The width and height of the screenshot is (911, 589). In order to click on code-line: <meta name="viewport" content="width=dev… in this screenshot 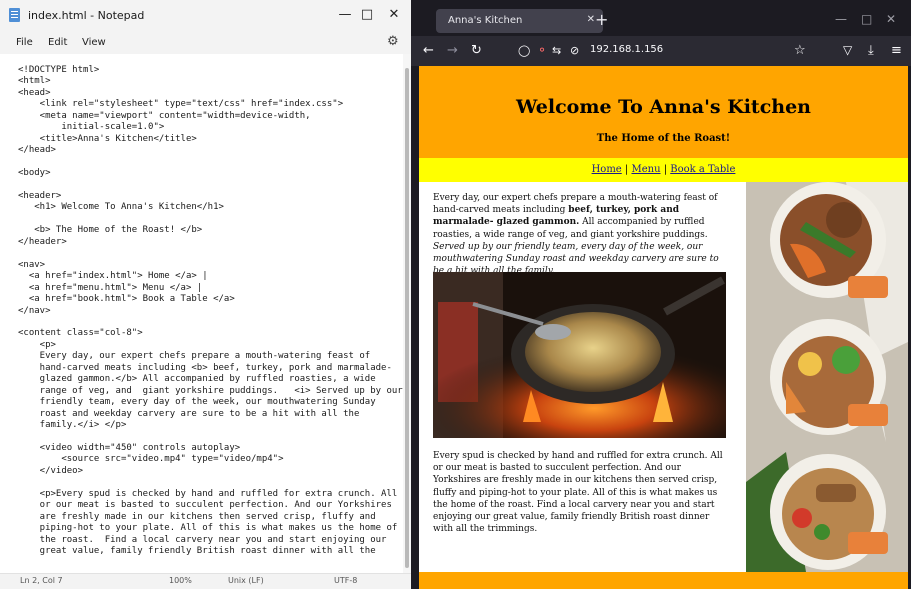, I will do `click(210, 116)`.